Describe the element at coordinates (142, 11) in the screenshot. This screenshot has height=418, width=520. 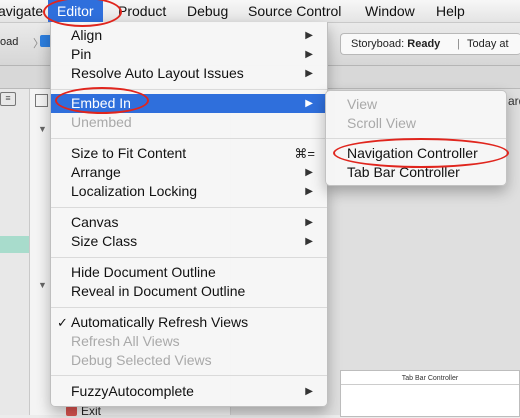
I see `menu-product: Product` at that location.